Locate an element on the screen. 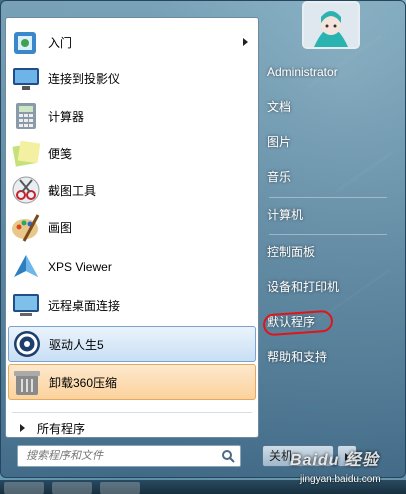 The height and width of the screenshot is (494, 406). username-link: Administrator is located at coordinates (302, 72).